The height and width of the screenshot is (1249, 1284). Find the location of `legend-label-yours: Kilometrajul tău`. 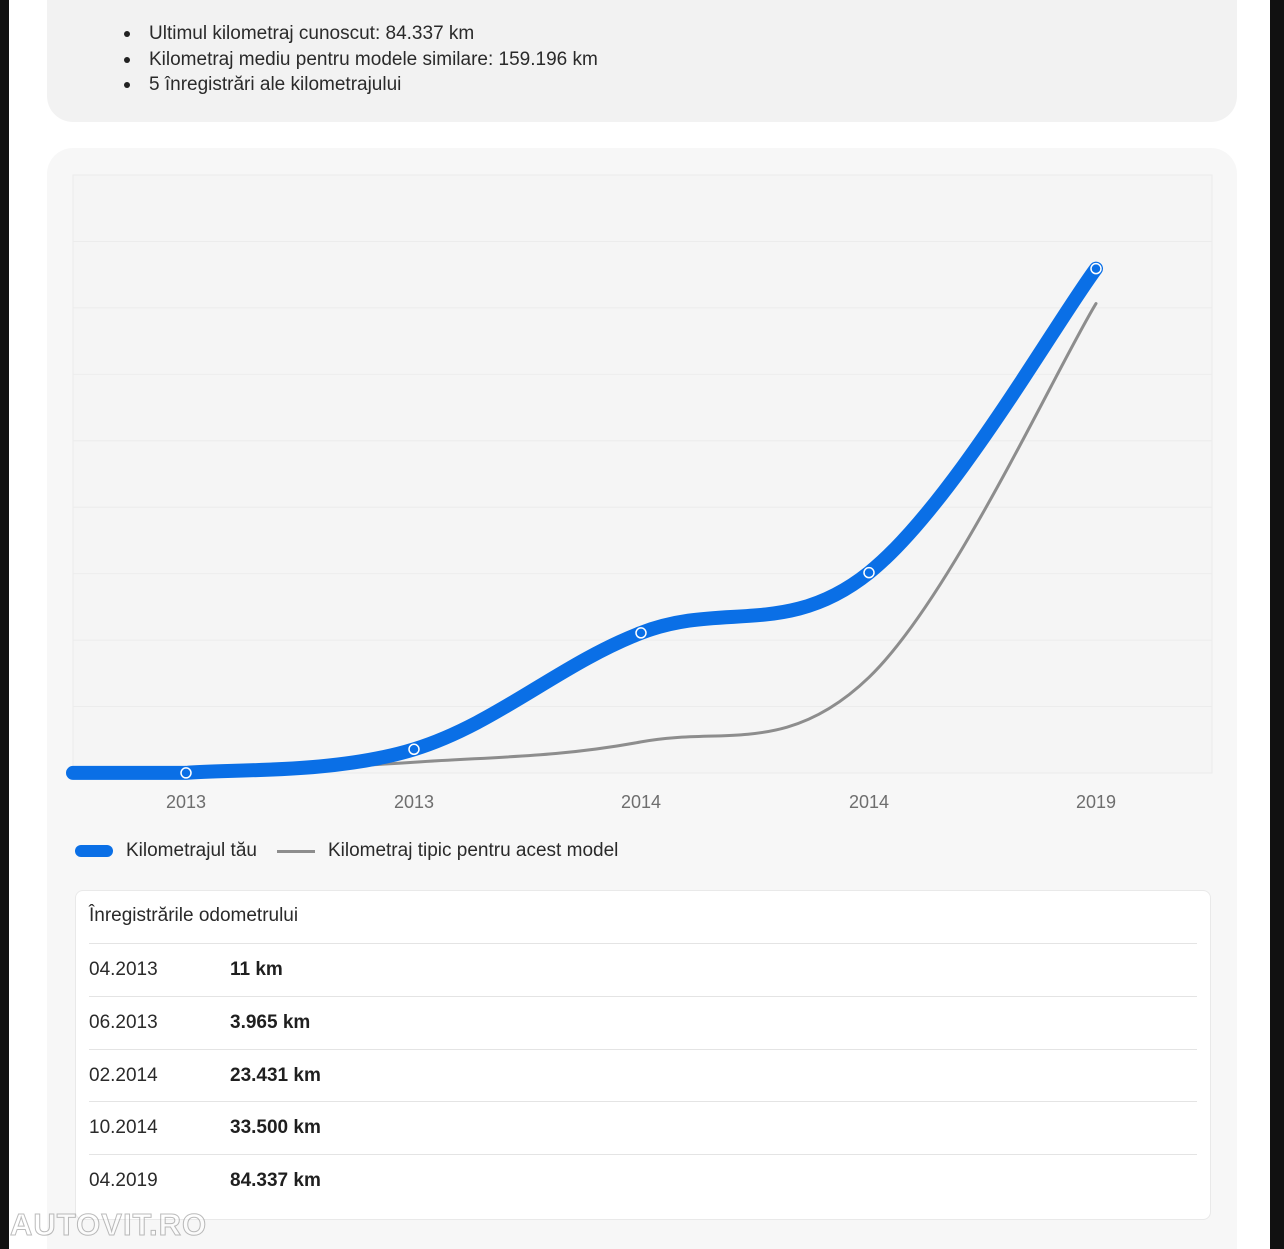

legend-label-yours: Kilometrajul tău is located at coordinates (191, 850).